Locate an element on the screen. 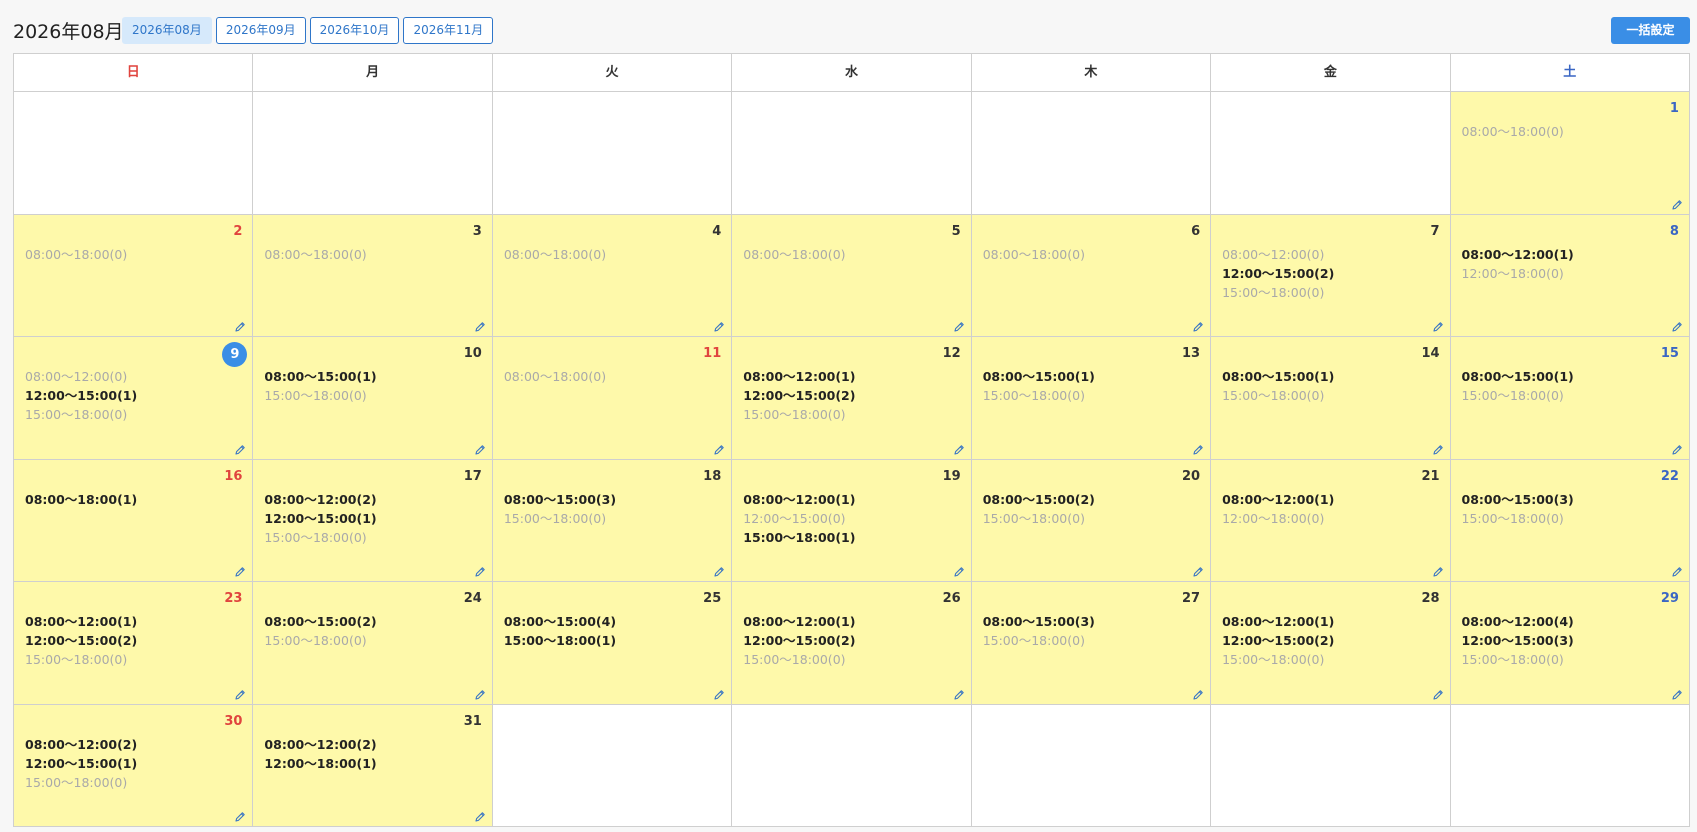  day-cell: 2 08:00〜18:00(0) is located at coordinates (134, 275).